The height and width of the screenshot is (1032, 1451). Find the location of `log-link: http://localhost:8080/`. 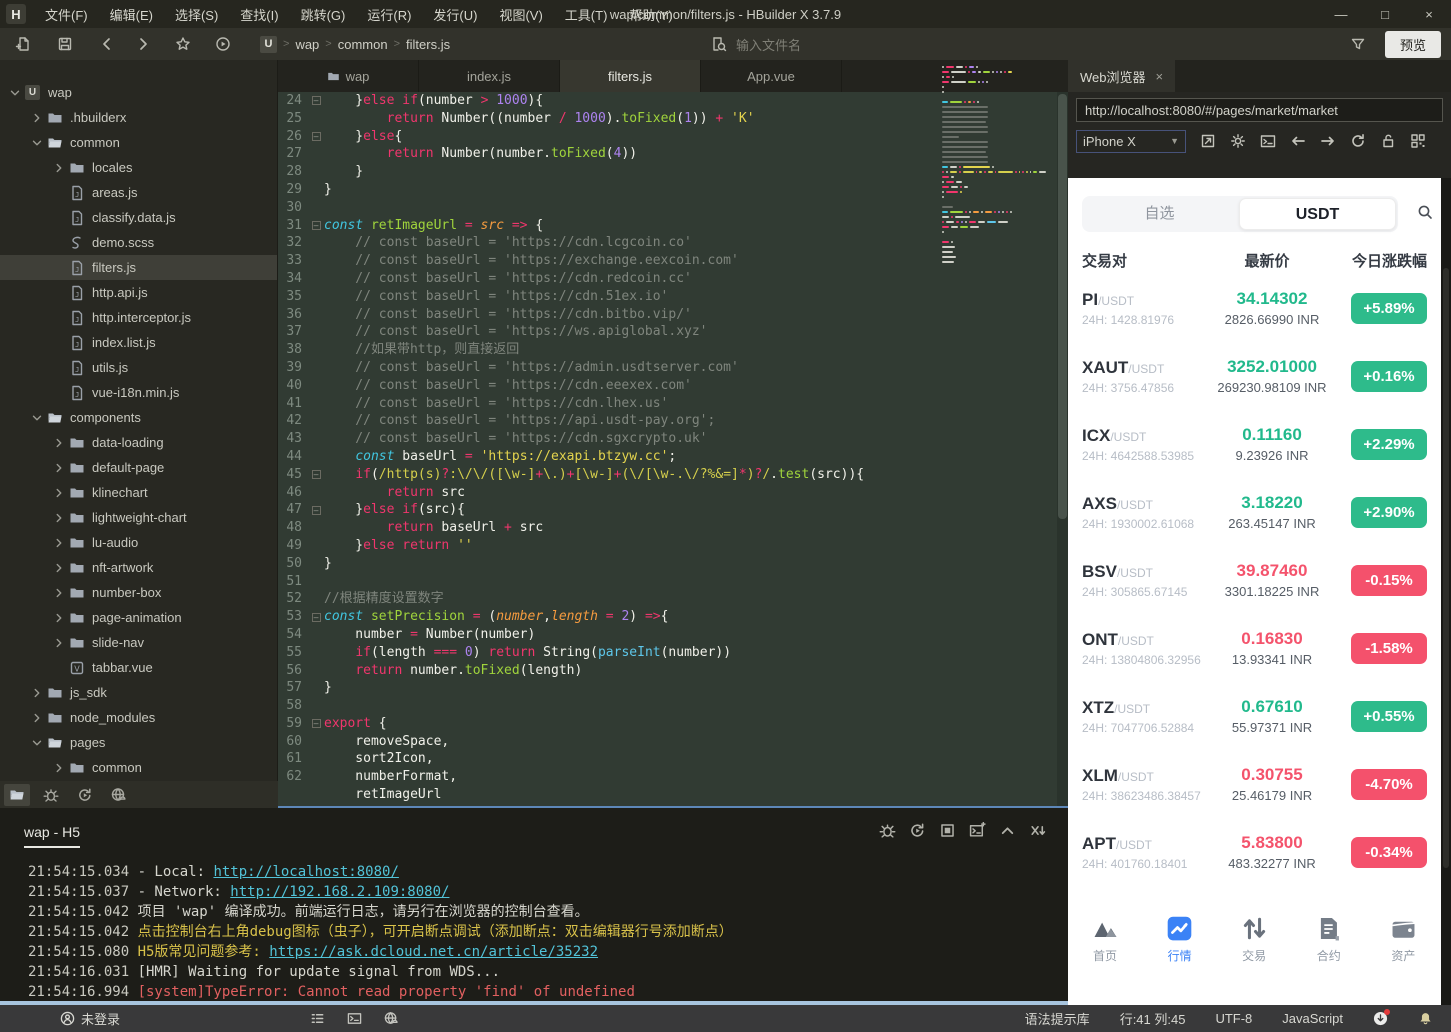

log-link: http://localhost:8080/ is located at coordinates (305, 872).